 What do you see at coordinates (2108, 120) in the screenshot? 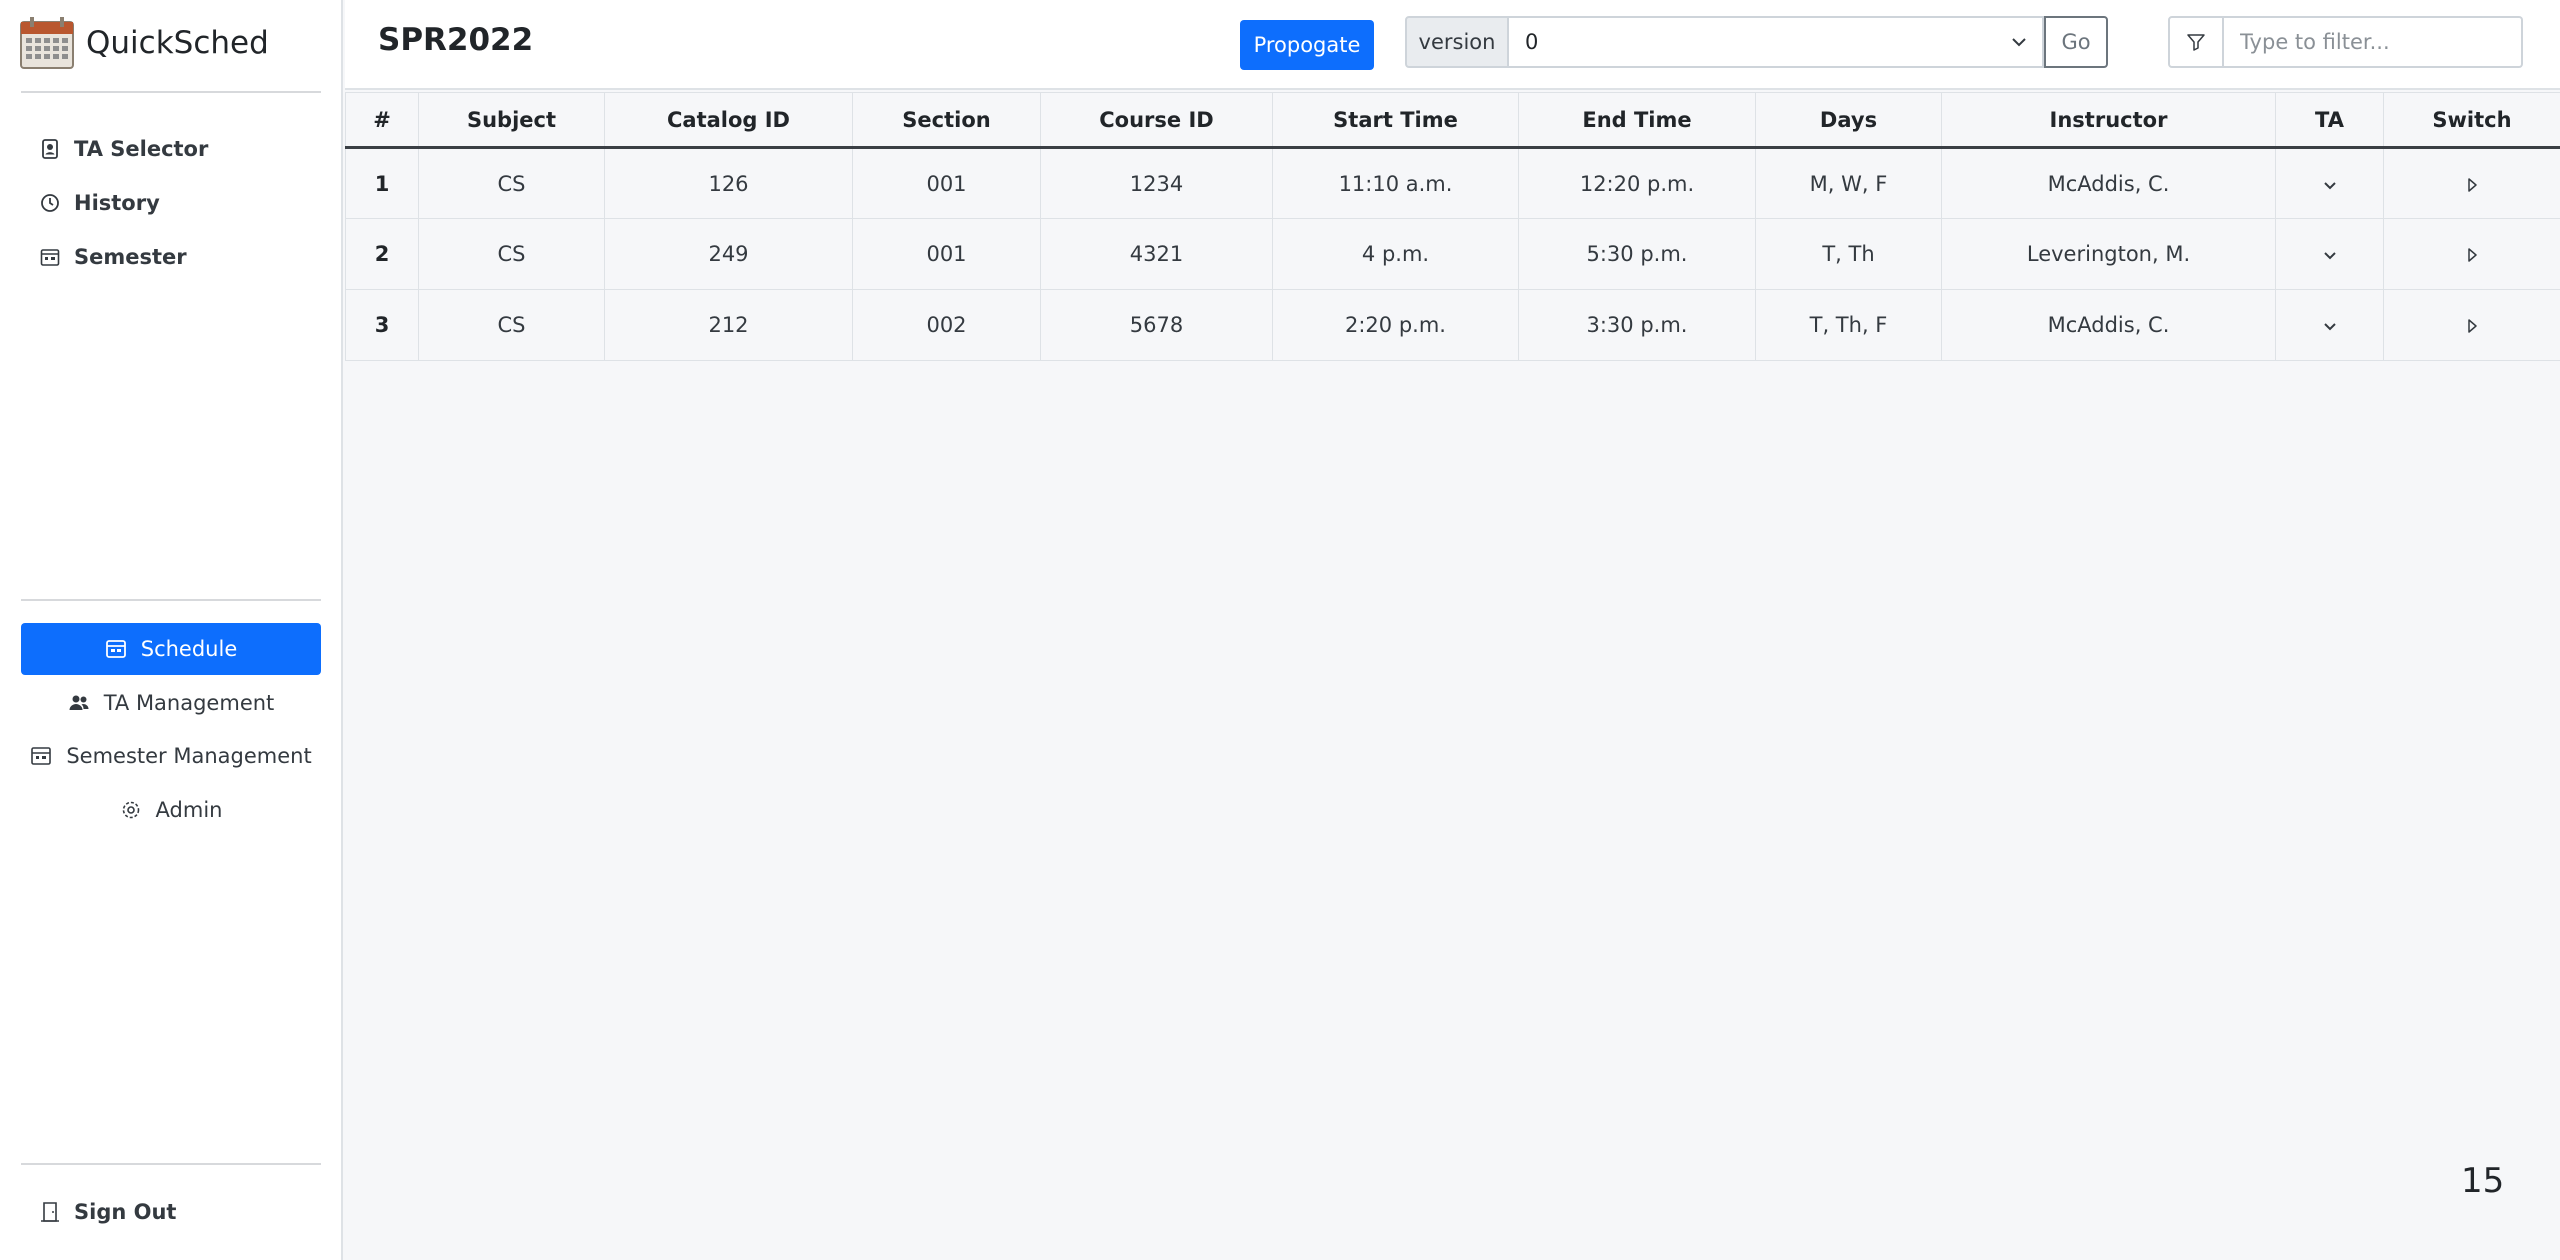
I see `column-header: Instructor` at bounding box center [2108, 120].